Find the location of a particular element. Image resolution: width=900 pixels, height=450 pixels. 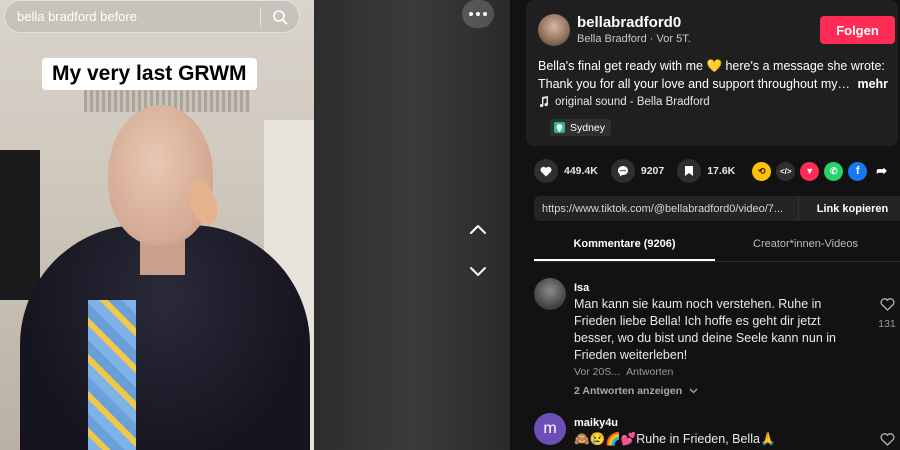

tab-comments: Kommentare (9206) is located at coordinates (624, 247).